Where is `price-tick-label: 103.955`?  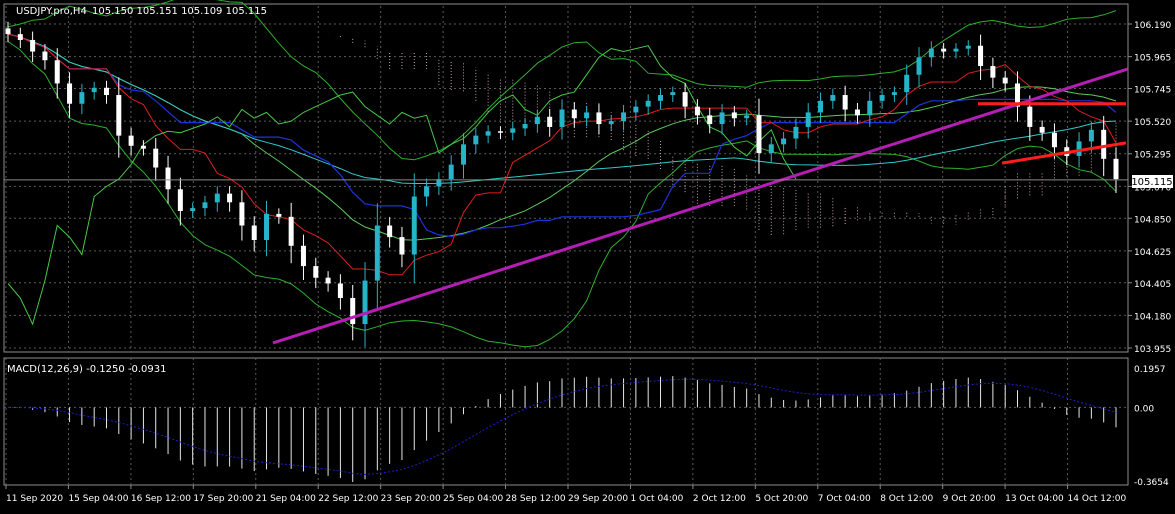 price-tick-label: 103.955 is located at coordinates (1152, 350).